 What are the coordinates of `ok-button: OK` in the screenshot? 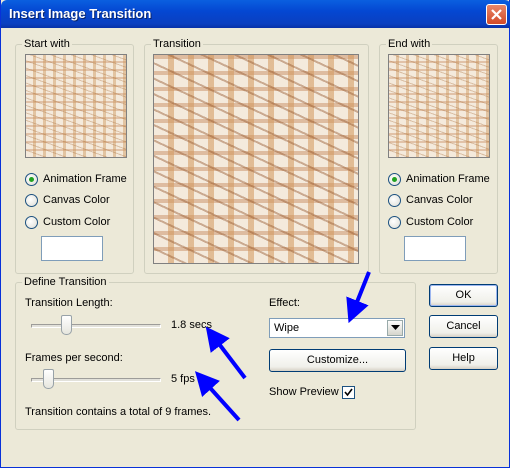 It's located at (463, 295).